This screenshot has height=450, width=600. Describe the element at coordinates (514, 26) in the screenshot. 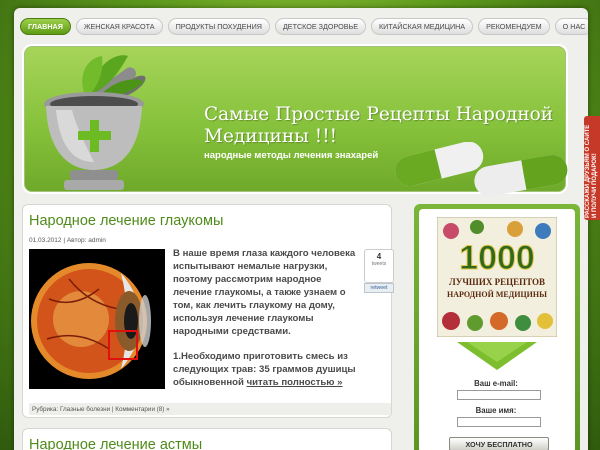

I see `nav-item-recommended: Рекомендуем` at that location.